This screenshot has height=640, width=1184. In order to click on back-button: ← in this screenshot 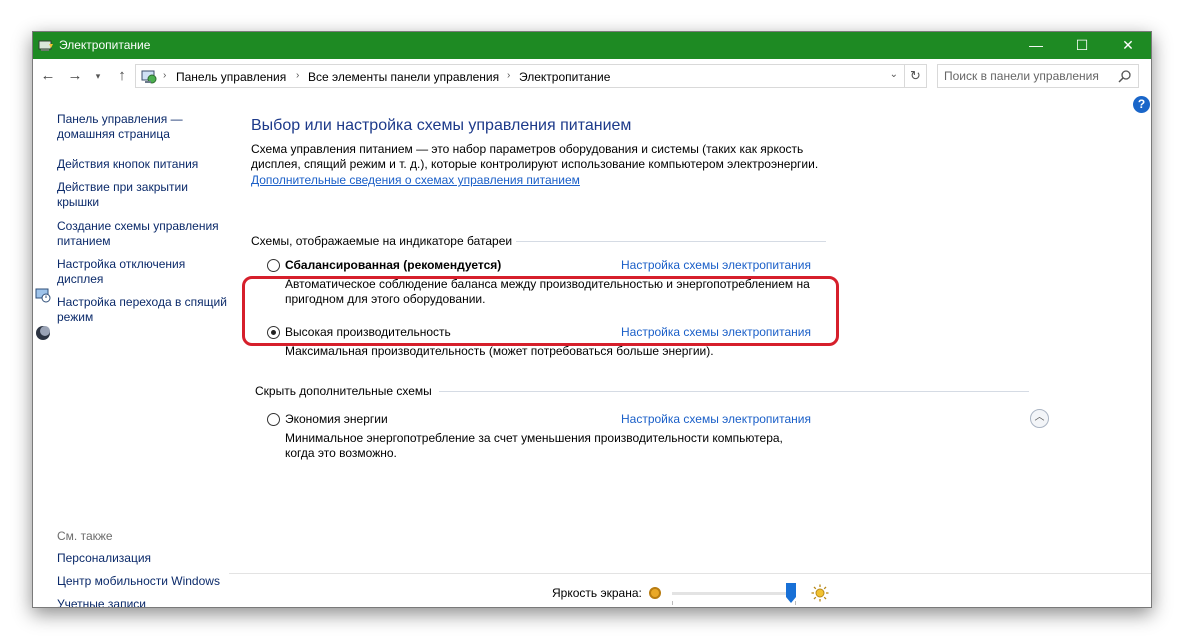, I will do `click(48, 76)`.